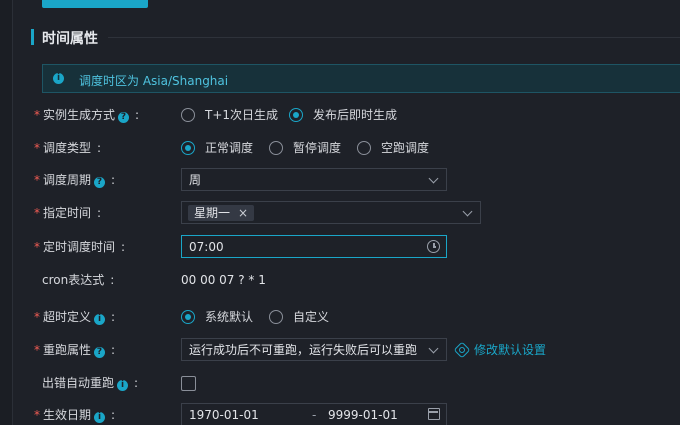 The image size is (680, 425). Describe the element at coordinates (303, 350) in the screenshot. I see `rerun-value: 运行成功后不可重跑，运行失败后可以重跑` at that location.